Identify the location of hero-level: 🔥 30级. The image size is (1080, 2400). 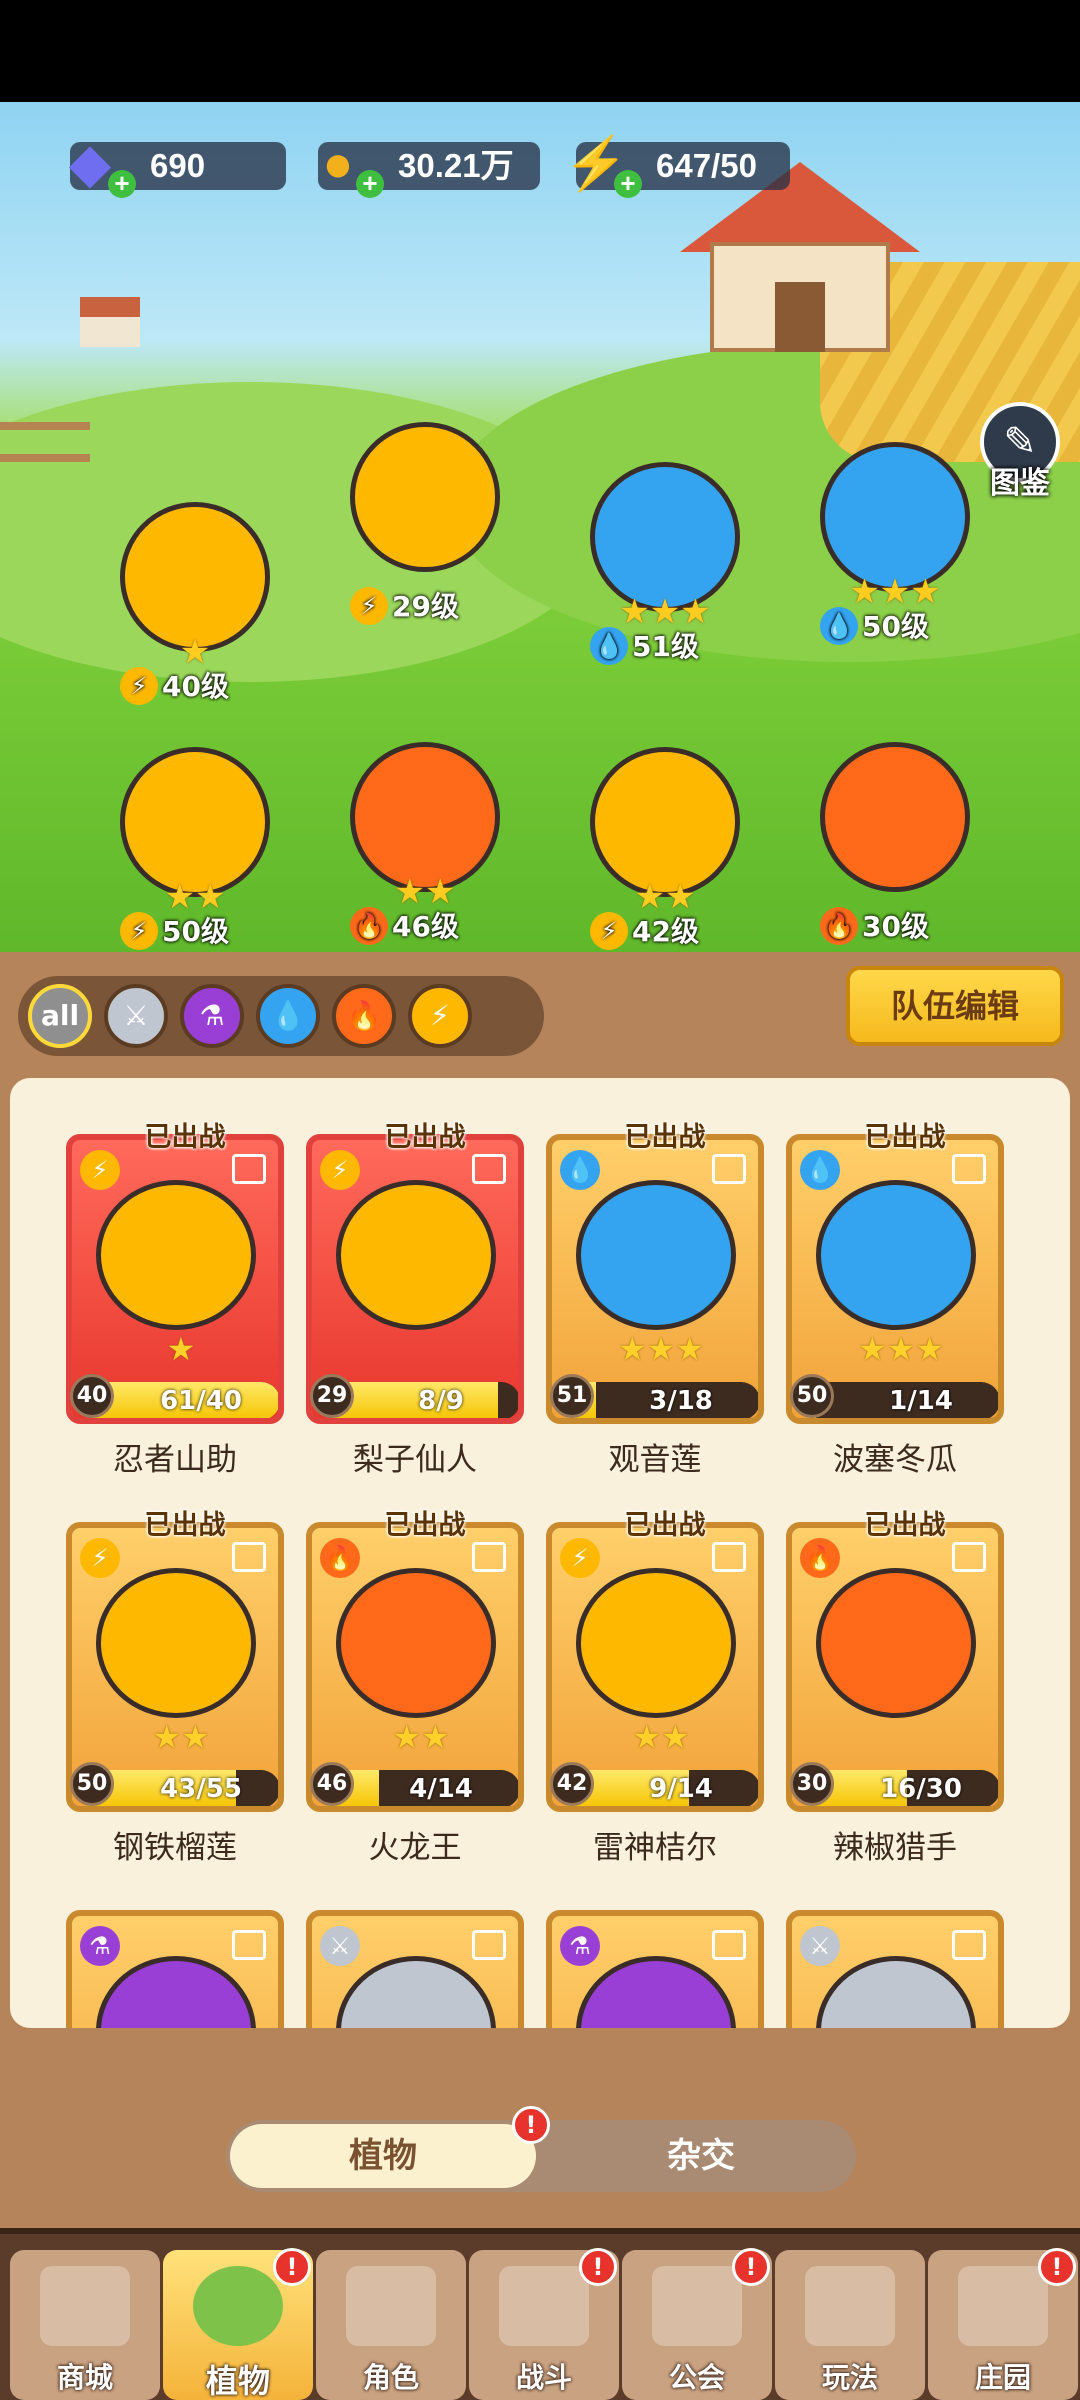
(874, 927).